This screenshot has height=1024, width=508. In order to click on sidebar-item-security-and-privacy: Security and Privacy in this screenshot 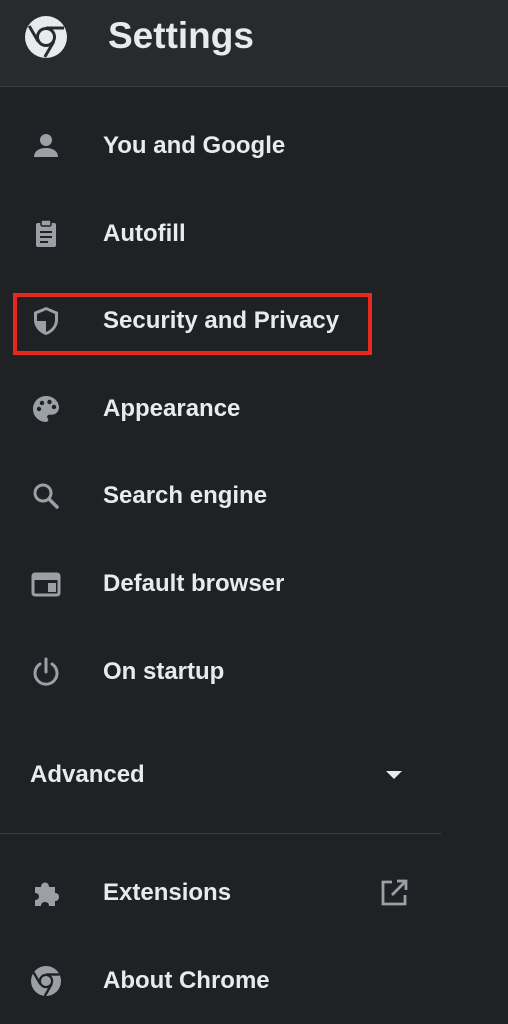, I will do `click(220, 321)`.